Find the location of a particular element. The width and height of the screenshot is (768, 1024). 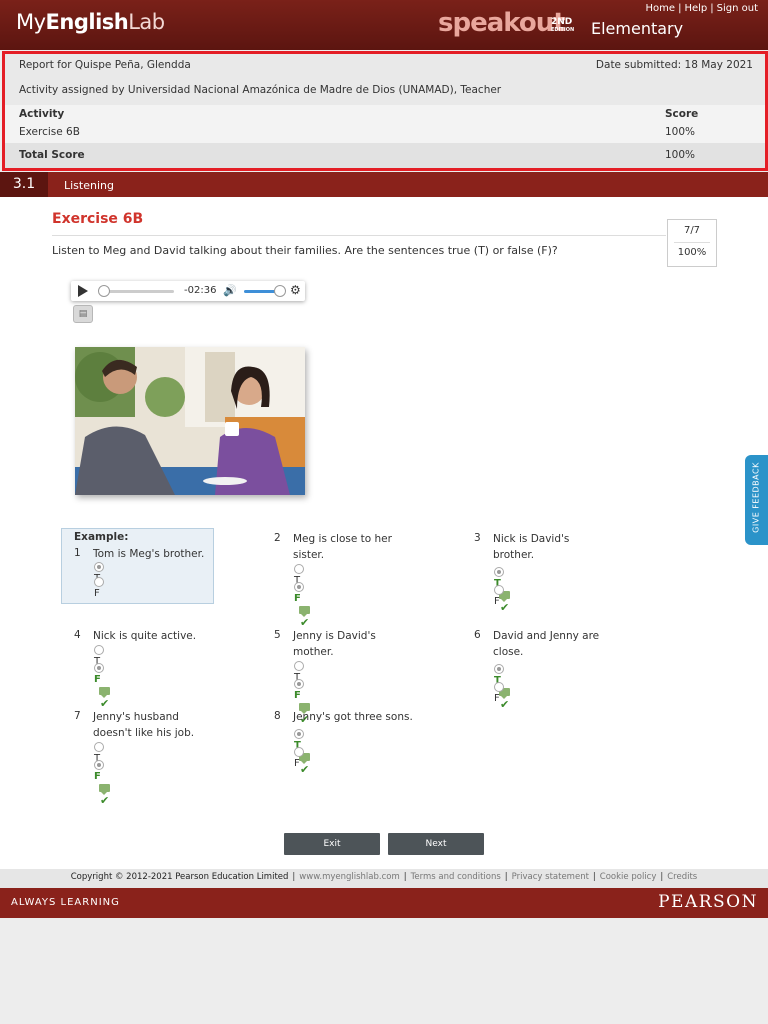

people-photo is located at coordinates (190, 421).